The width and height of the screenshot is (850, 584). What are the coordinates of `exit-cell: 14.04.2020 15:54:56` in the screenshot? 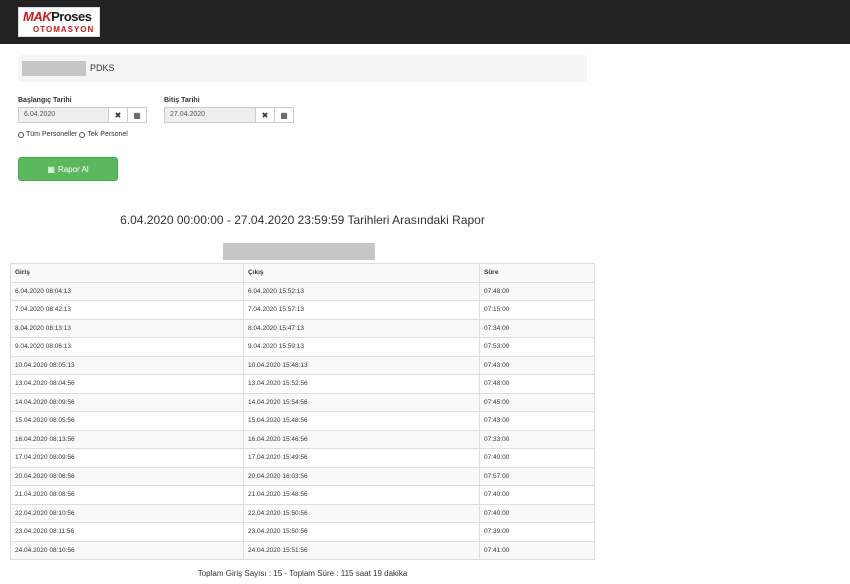 It's located at (361, 402).